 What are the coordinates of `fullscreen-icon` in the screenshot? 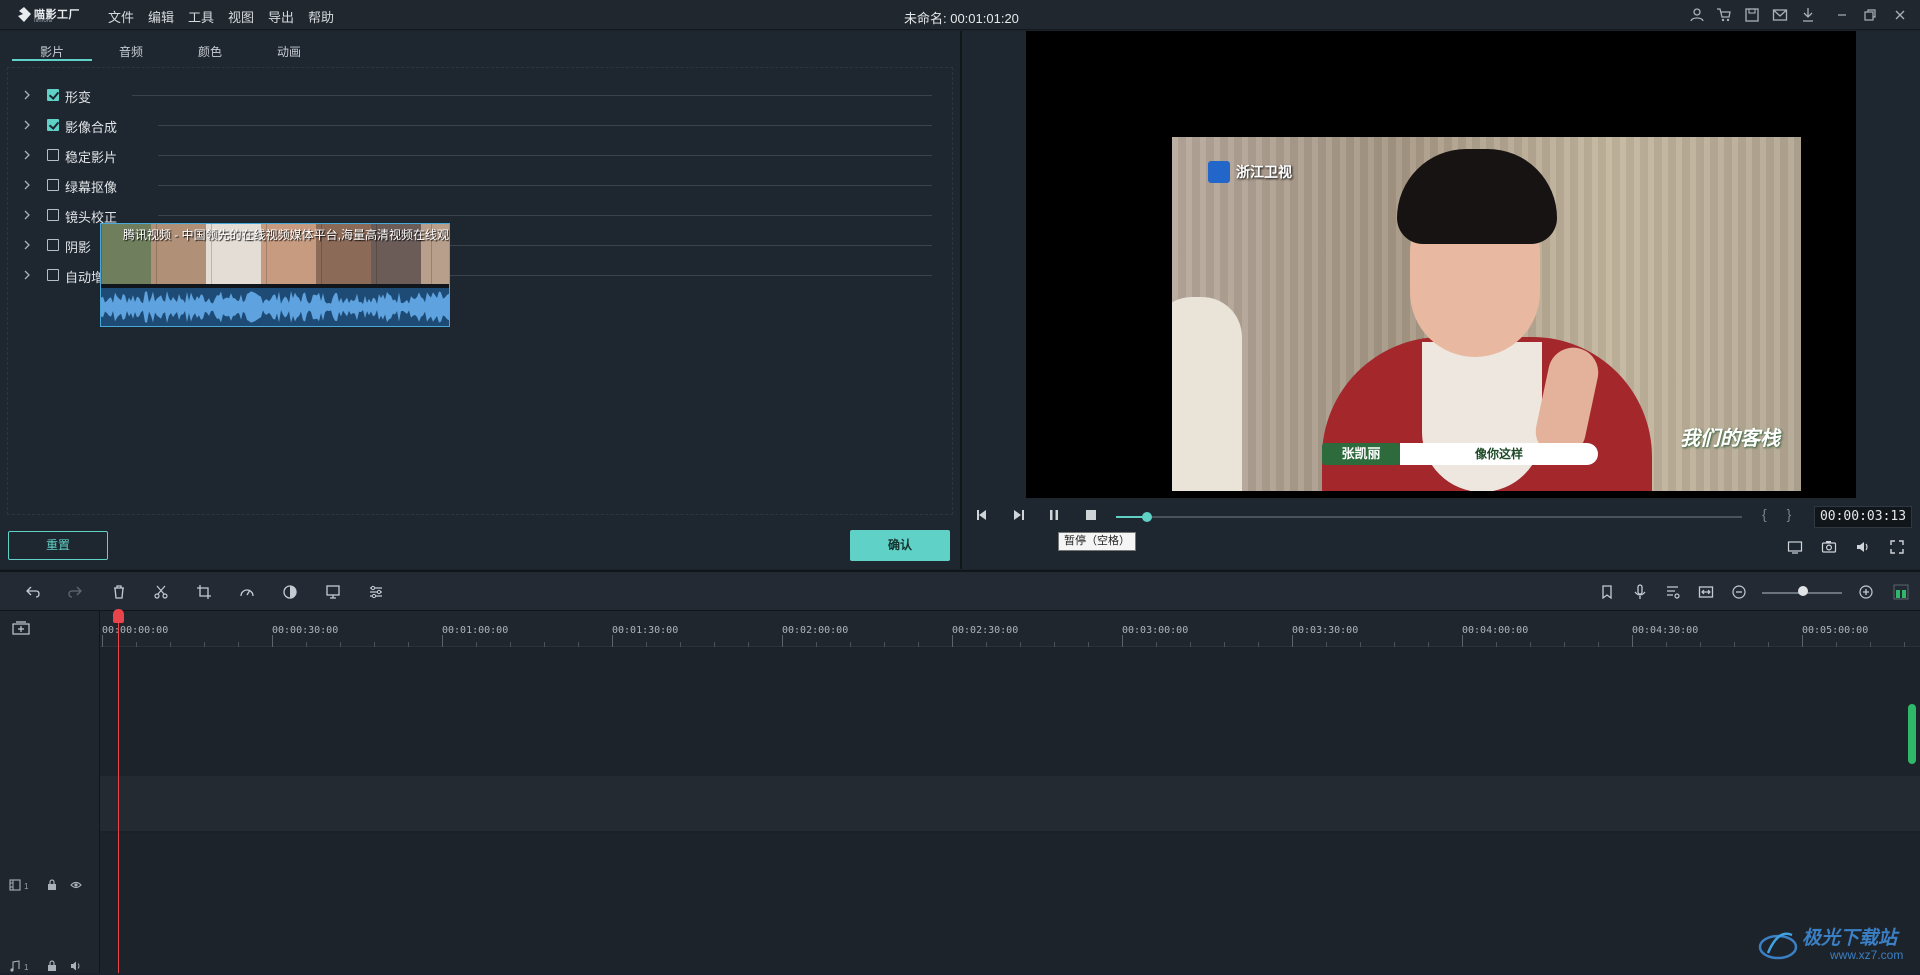 It's located at (1897, 547).